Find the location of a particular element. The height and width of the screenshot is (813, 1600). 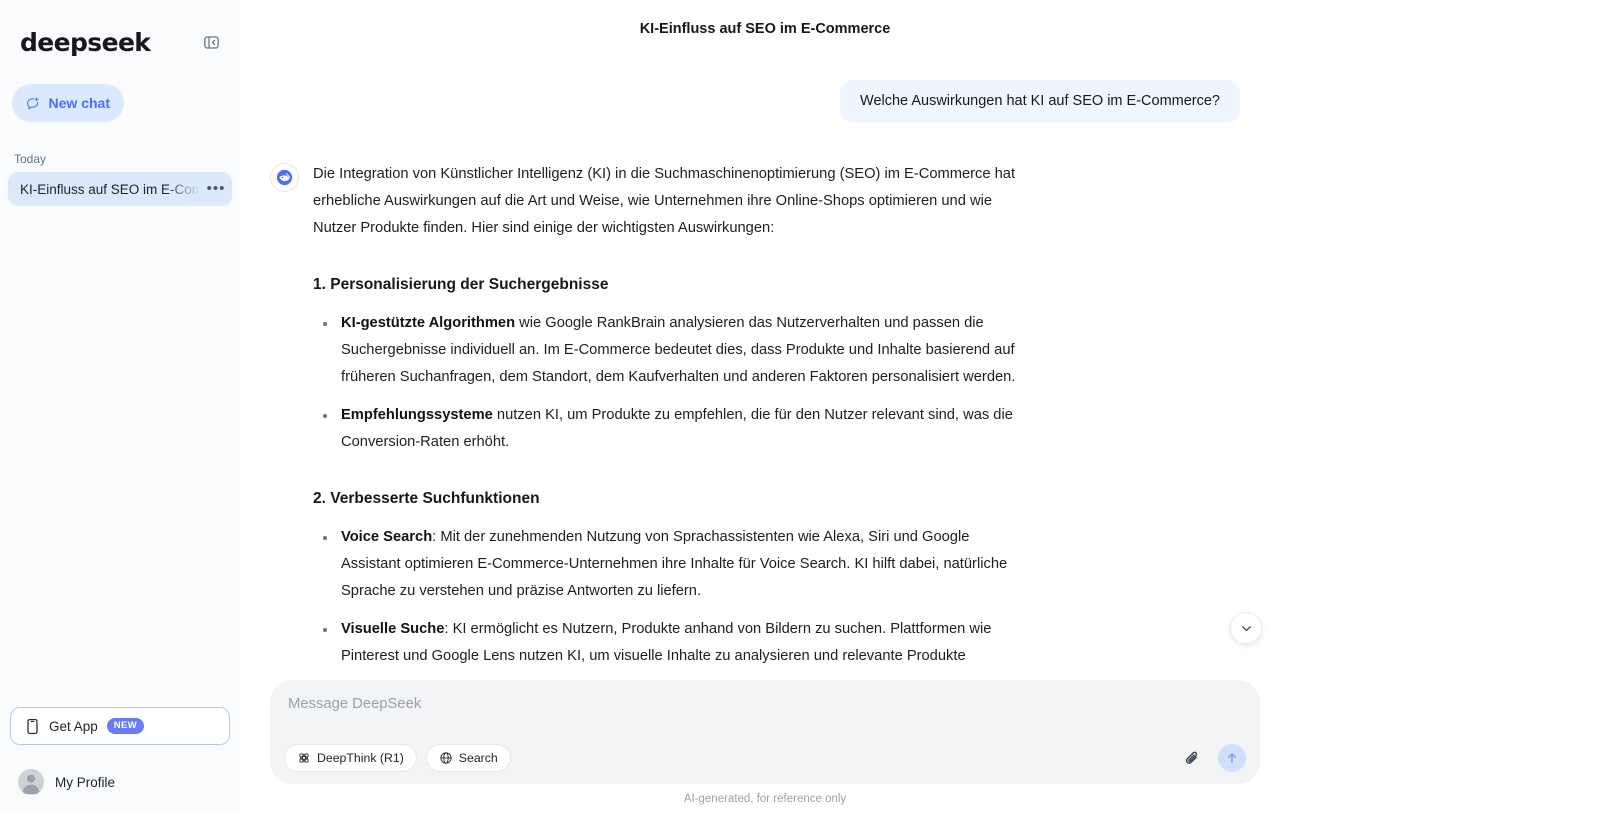

avatar is located at coordinates (31, 782).